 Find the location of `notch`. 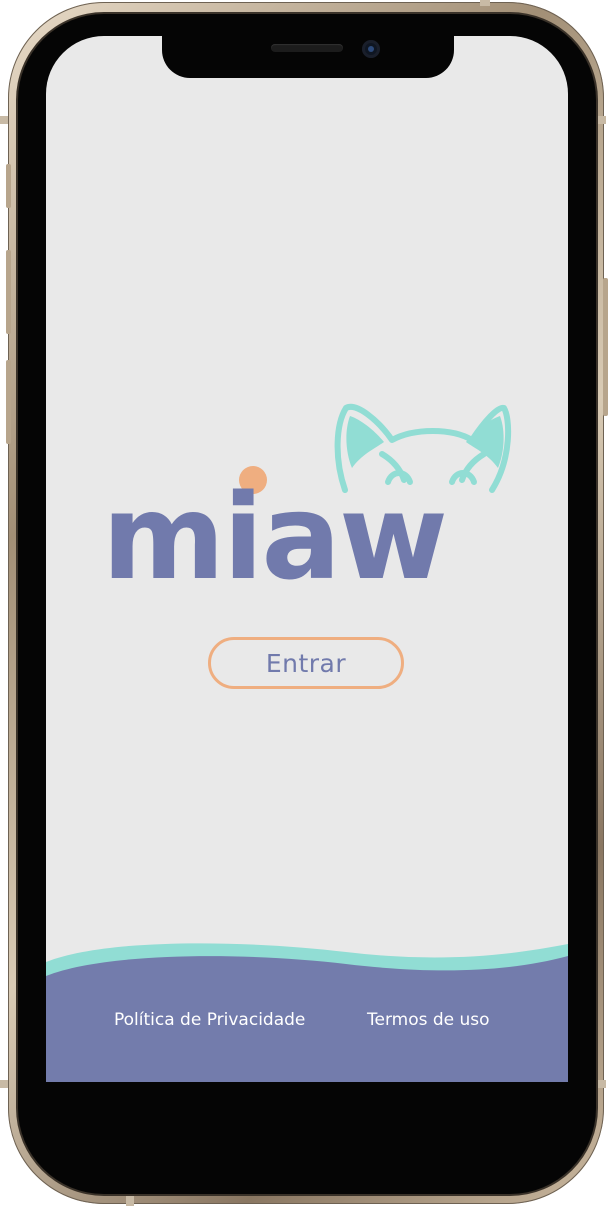

notch is located at coordinates (308, 57).